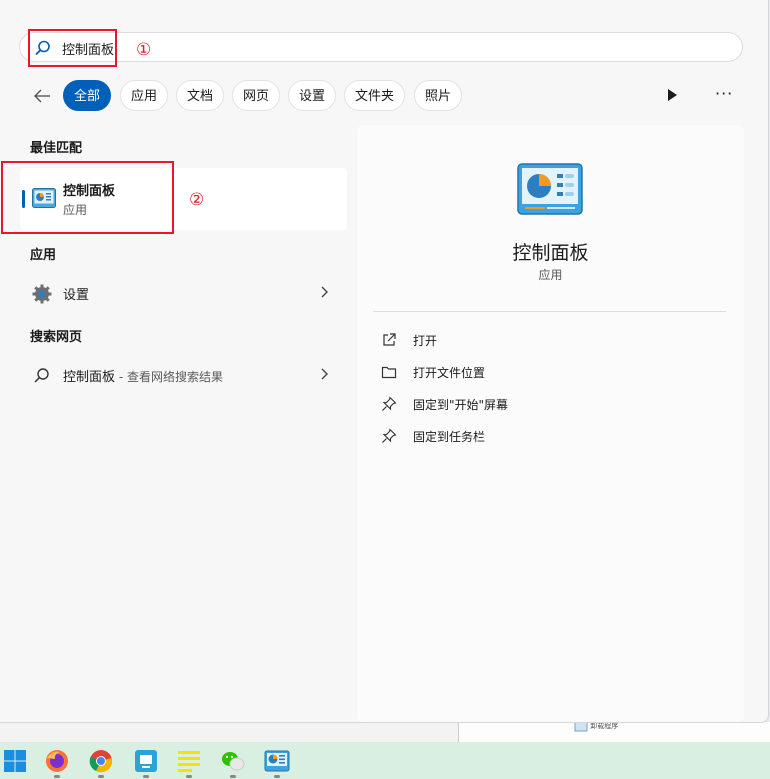  Describe the element at coordinates (604, 726) in the screenshot. I see `background-uninstall-label: 卸载程序` at that location.